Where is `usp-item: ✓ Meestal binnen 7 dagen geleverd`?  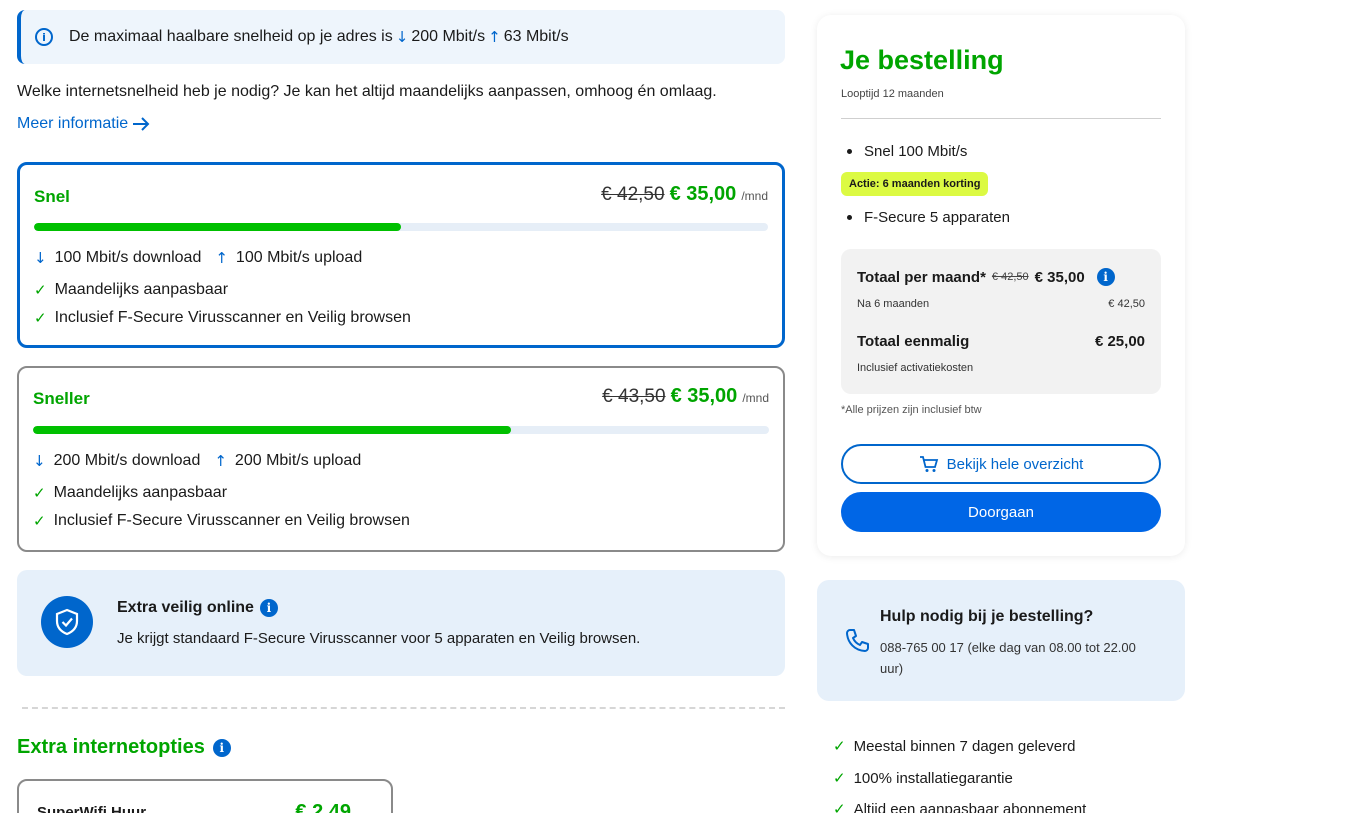
usp-item: ✓ Meestal binnen 7 dagen geleverd is located at coordinates (954, 746).